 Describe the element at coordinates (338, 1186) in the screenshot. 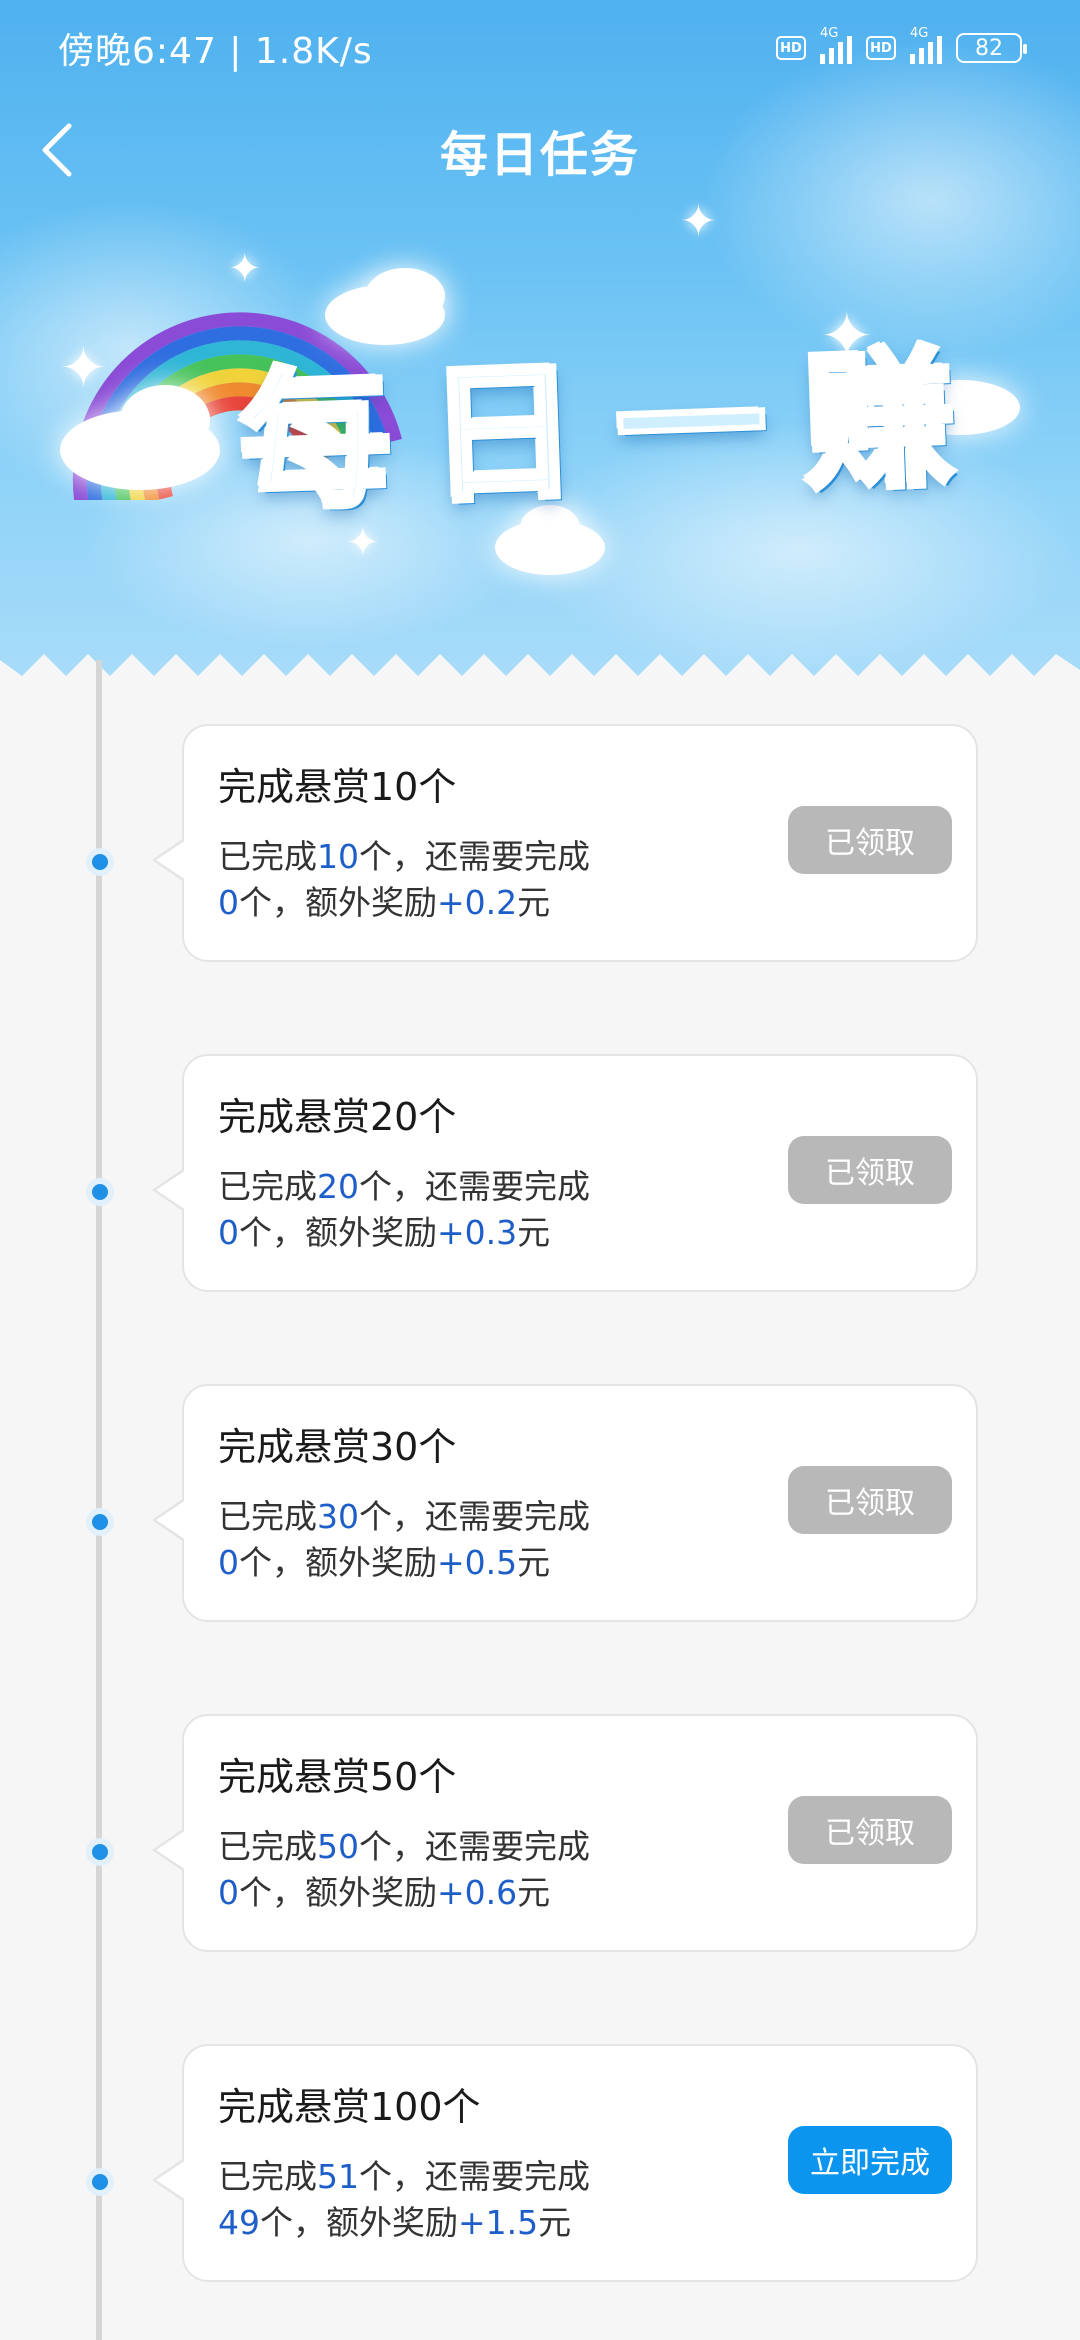

I see `done-count: 20` at that location.